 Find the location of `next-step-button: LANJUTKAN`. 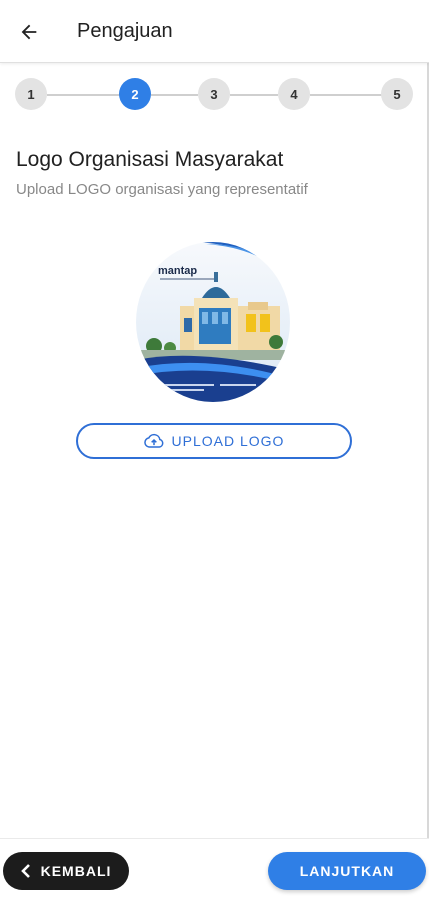

next-step-button: LANJUTKAN is located at coordinates (347, 871).